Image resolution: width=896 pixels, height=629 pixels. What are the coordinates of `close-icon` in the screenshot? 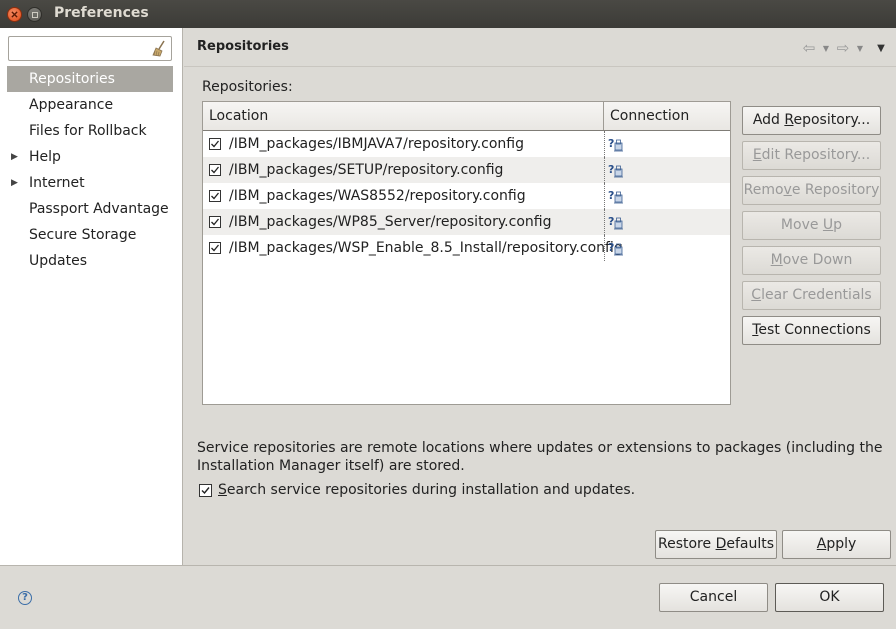 It's located at (14, 14).